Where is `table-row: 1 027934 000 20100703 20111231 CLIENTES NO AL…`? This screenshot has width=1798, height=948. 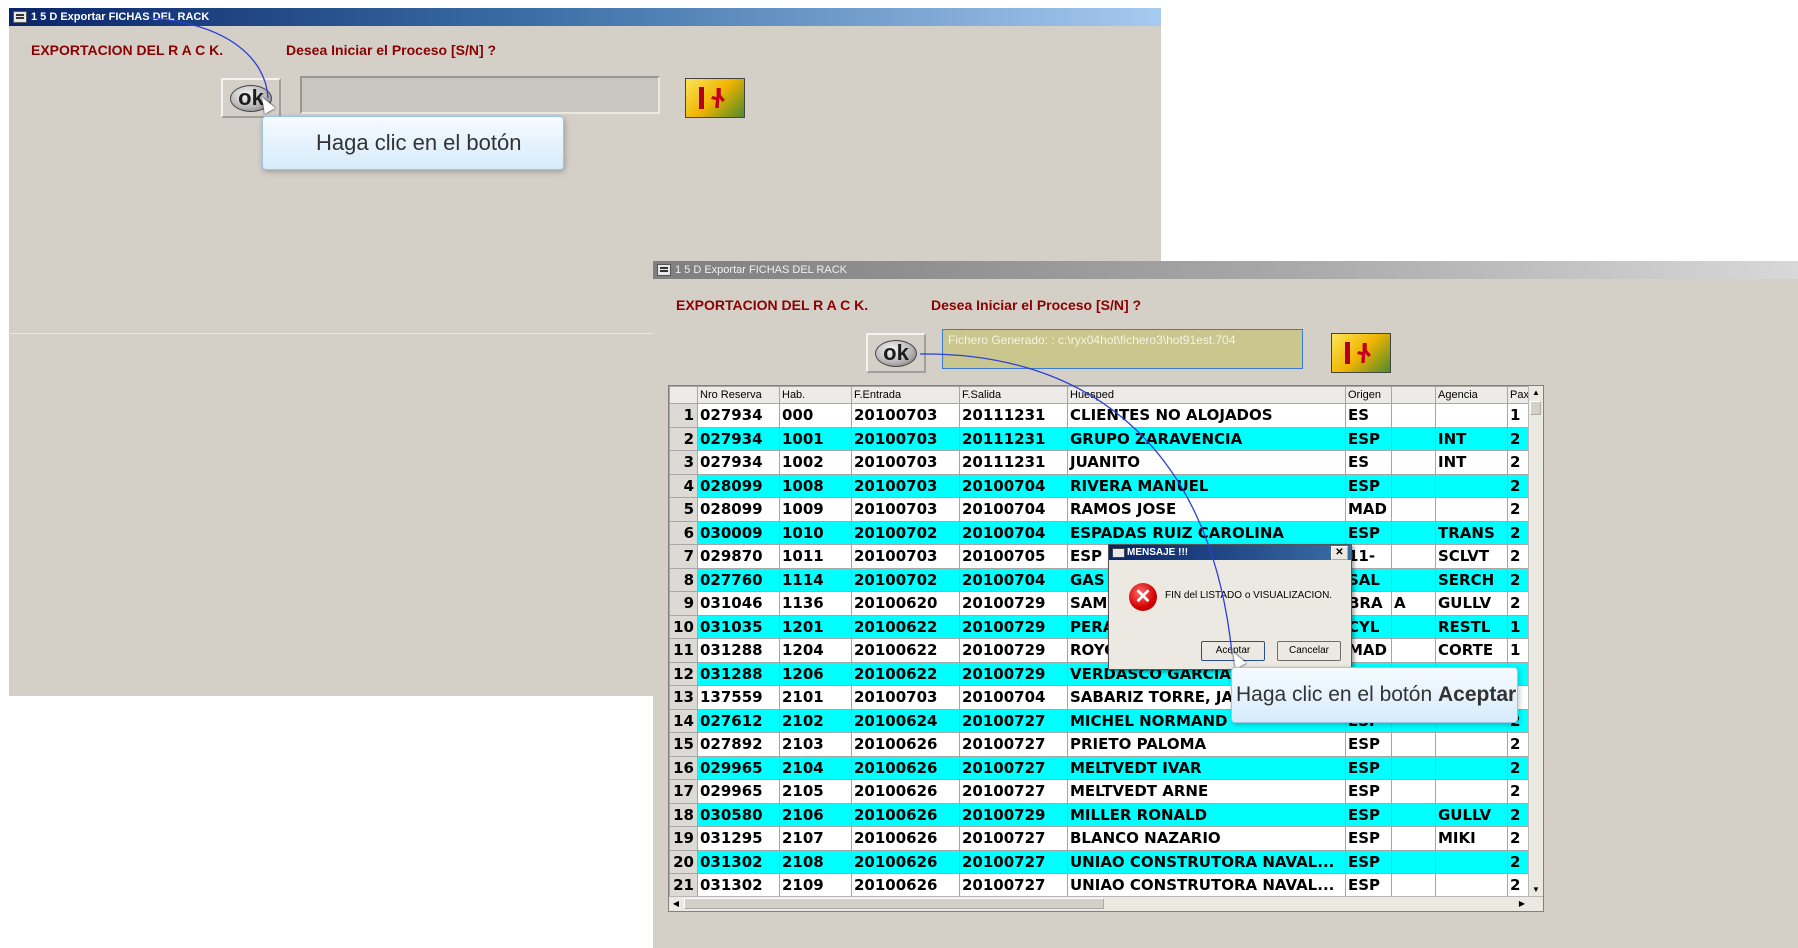 table-row: 1 027934 000 20100703 20111231 CLIENTES NO AL… is located at coordinates (1100, 415).